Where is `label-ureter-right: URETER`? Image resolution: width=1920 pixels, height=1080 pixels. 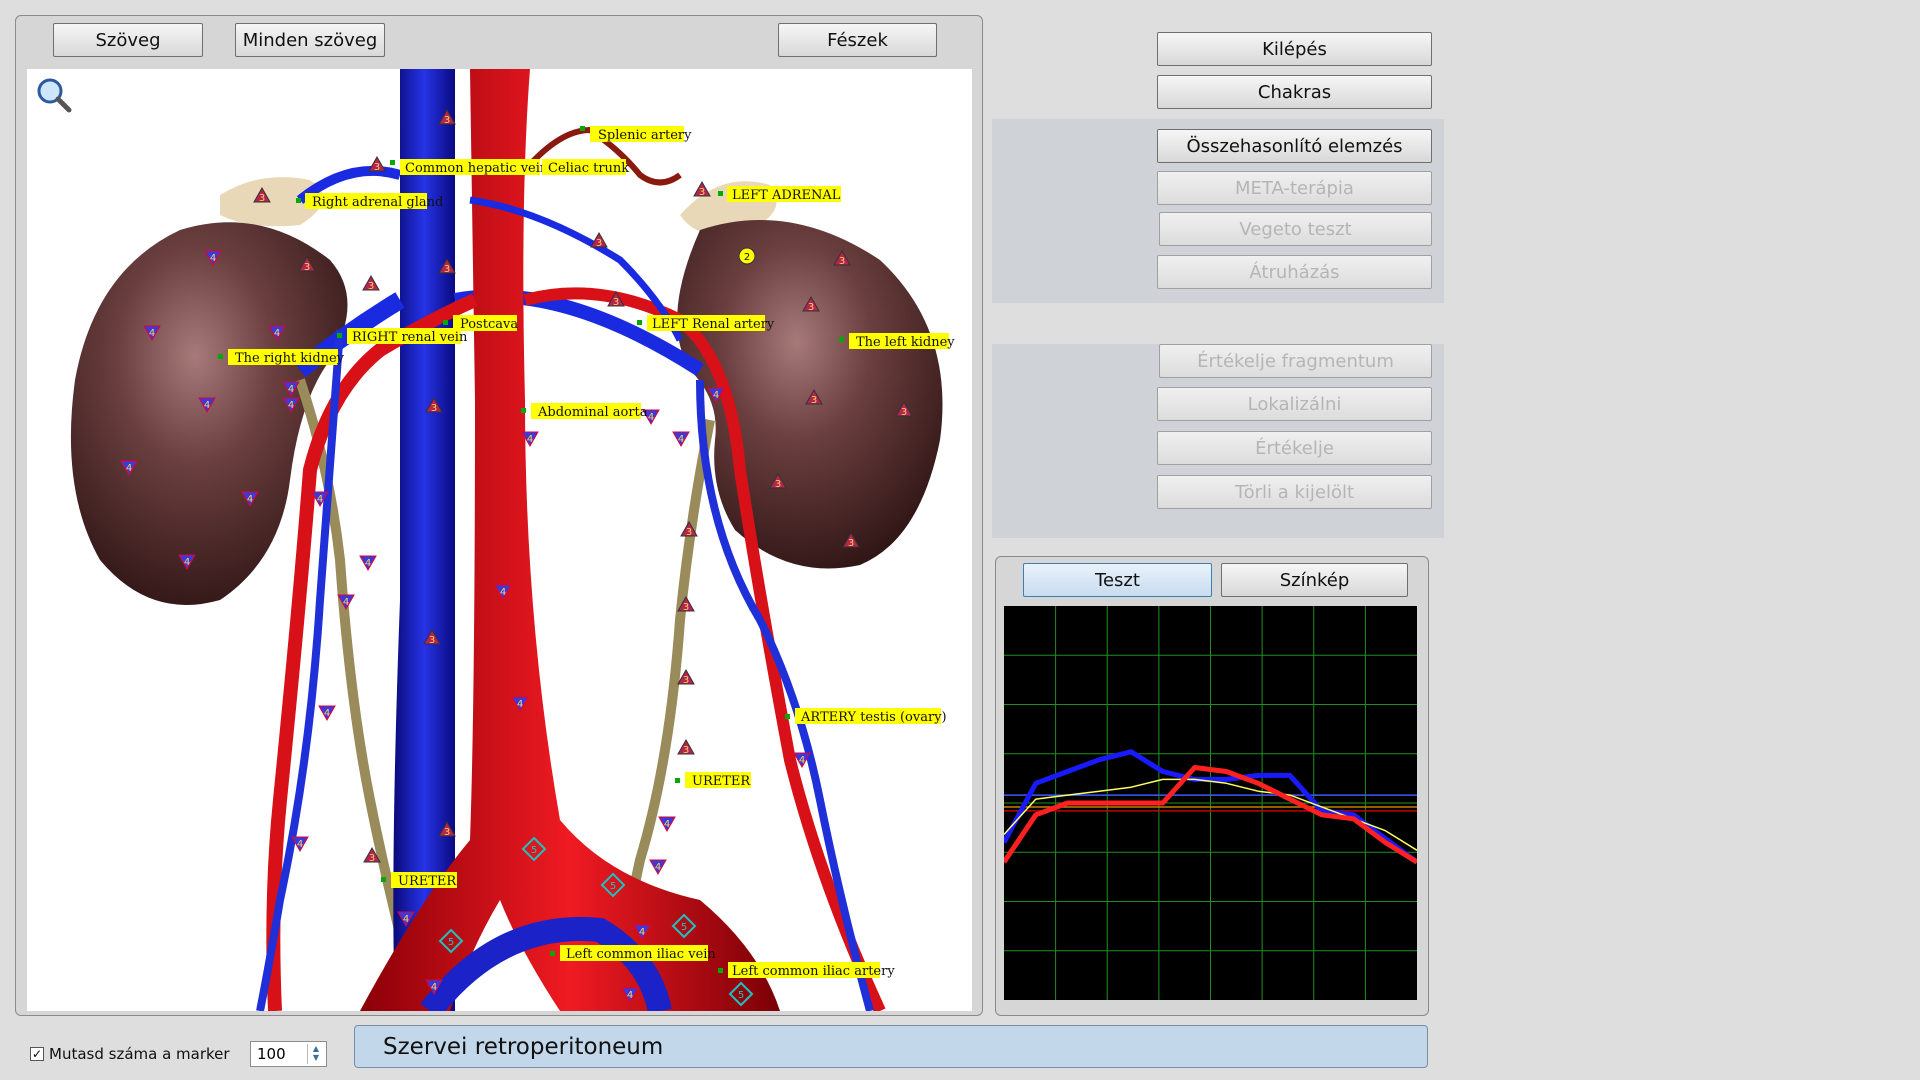 label-ureter-right: URETER is located at coordinates (419, 880).